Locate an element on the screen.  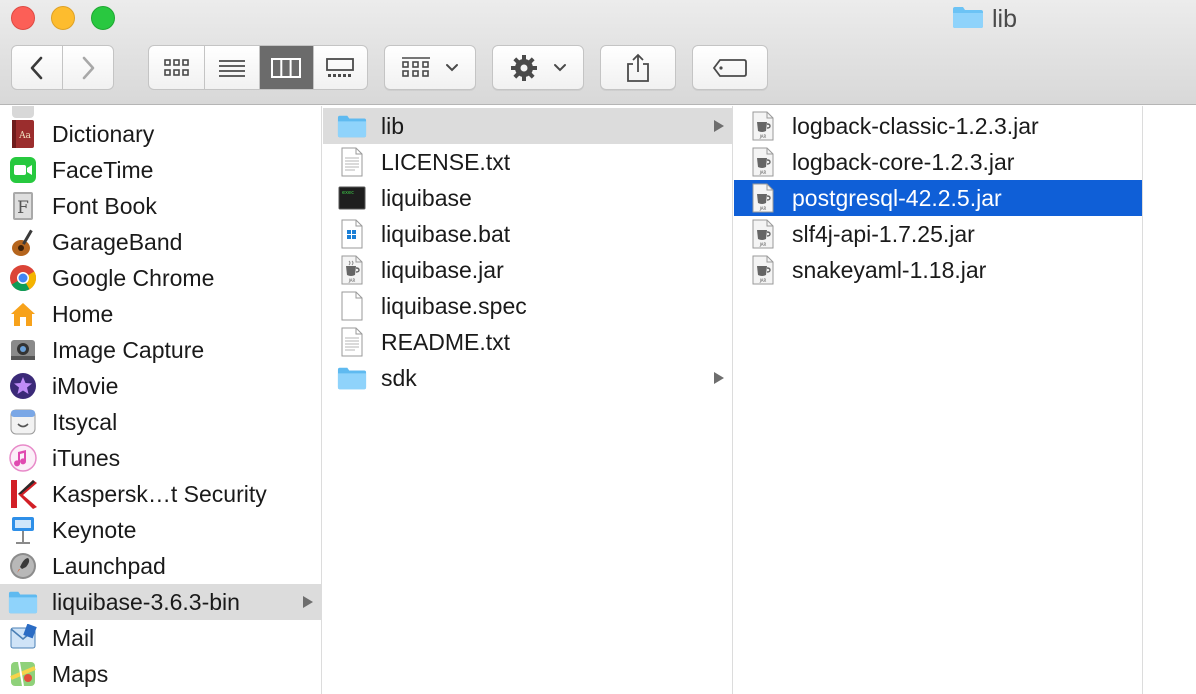
window-title: lib is located at coordinates (984, 19).